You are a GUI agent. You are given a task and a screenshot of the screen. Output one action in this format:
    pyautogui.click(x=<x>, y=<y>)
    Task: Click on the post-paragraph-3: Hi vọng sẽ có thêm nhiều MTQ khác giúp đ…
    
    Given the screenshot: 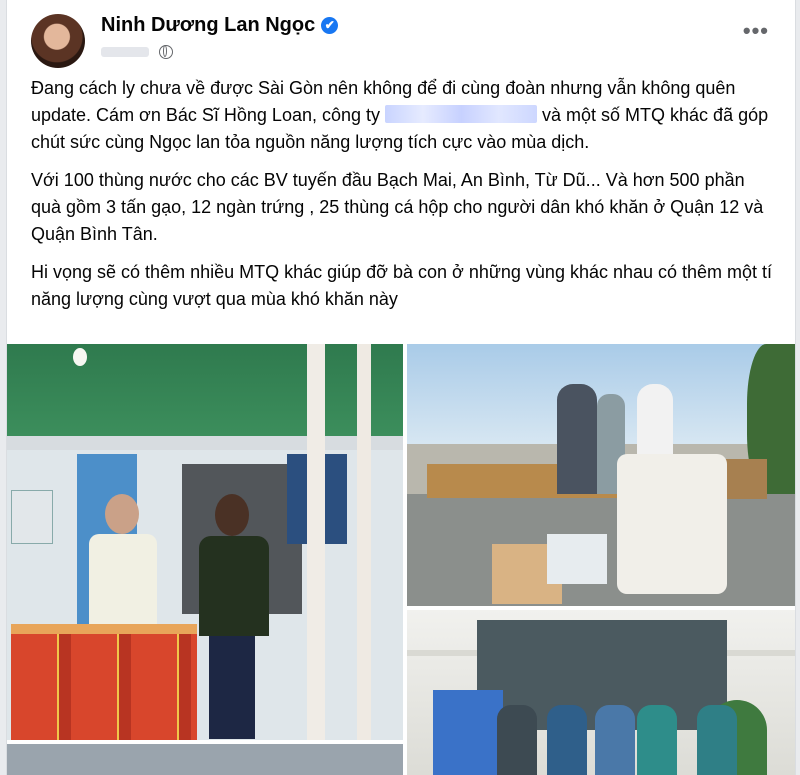 What is the action you would take?
    pyautogui.click(x=402, y=285)
    